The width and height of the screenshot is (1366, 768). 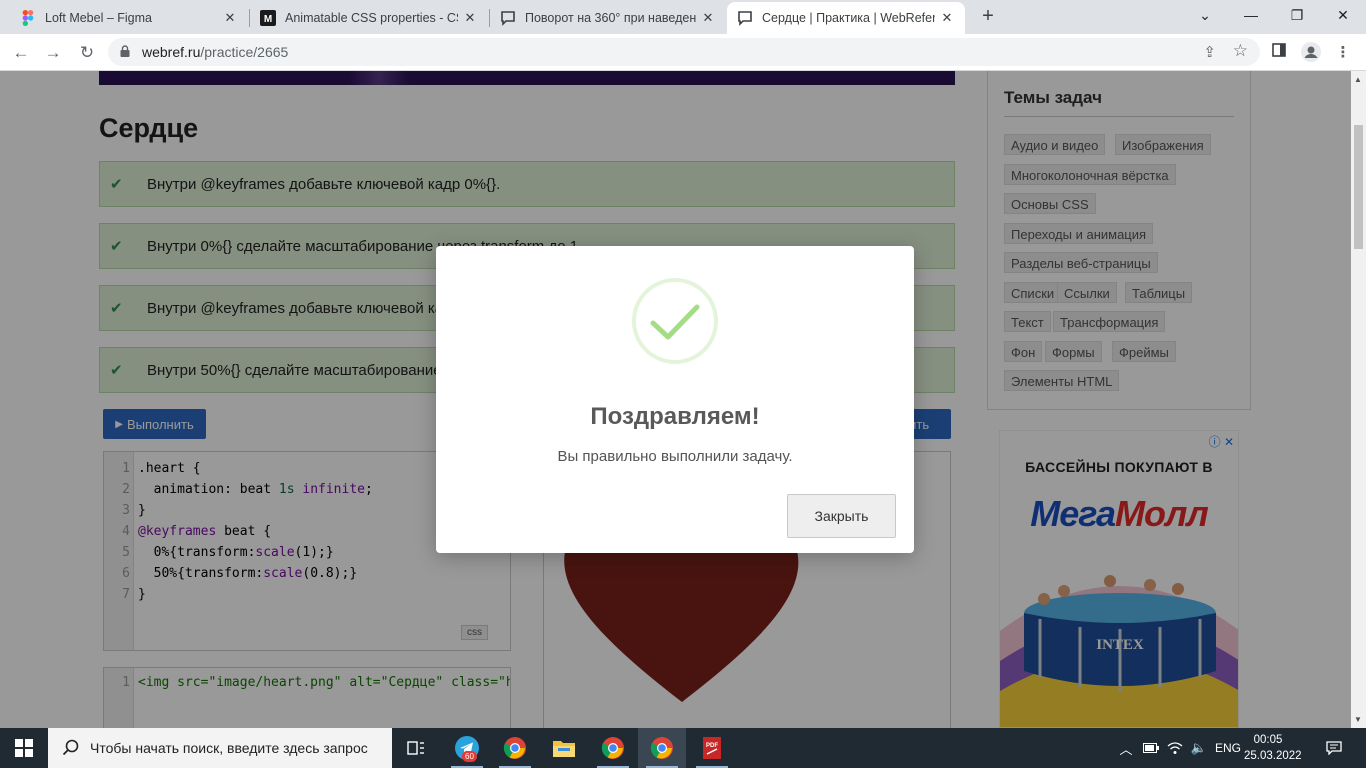 I want to click on file-explorer-icon, so click(x=564, y=748).